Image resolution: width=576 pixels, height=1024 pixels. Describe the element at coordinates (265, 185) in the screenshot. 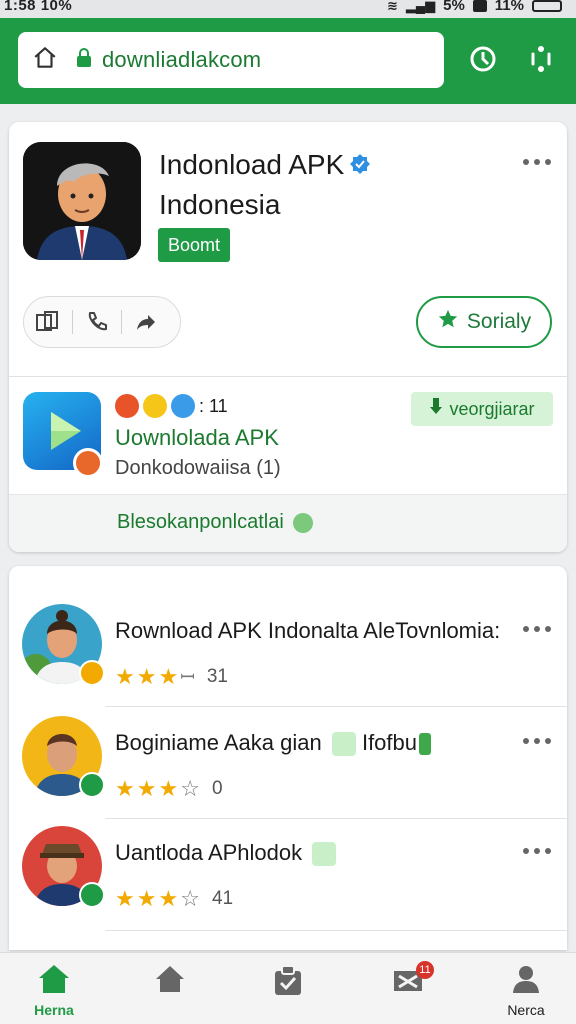

I see `app-title: Indonload APK Indonesia` at that location.